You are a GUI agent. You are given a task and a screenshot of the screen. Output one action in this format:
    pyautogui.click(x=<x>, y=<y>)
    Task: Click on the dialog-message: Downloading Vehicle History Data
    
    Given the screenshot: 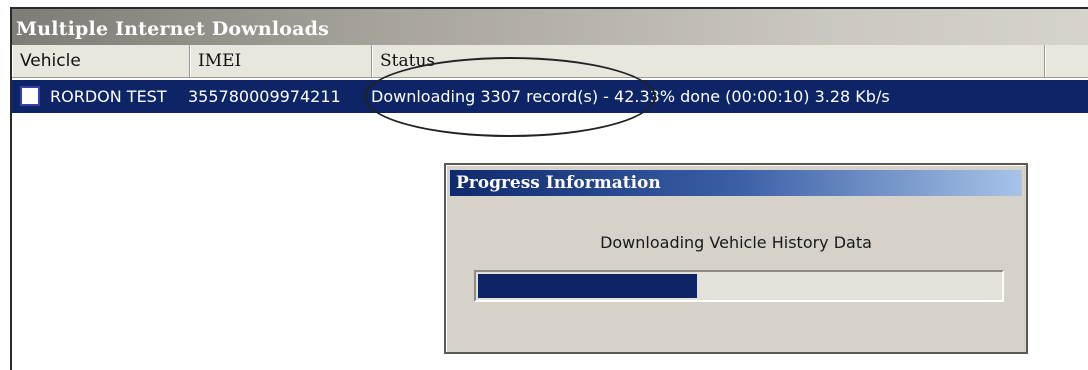 What is the action you would take?
    pyautogui.click(x=736, y=242)
    